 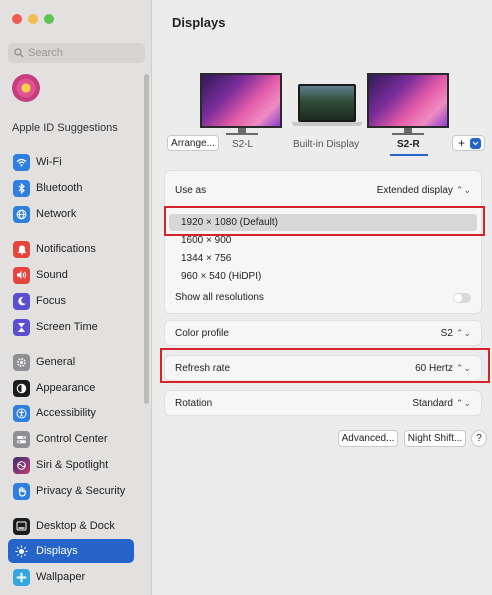 What do you see at coordinates (57, 551) in the screenshot?
I see `sidebar-item-label: Displays` at bounding box center [57, 551].